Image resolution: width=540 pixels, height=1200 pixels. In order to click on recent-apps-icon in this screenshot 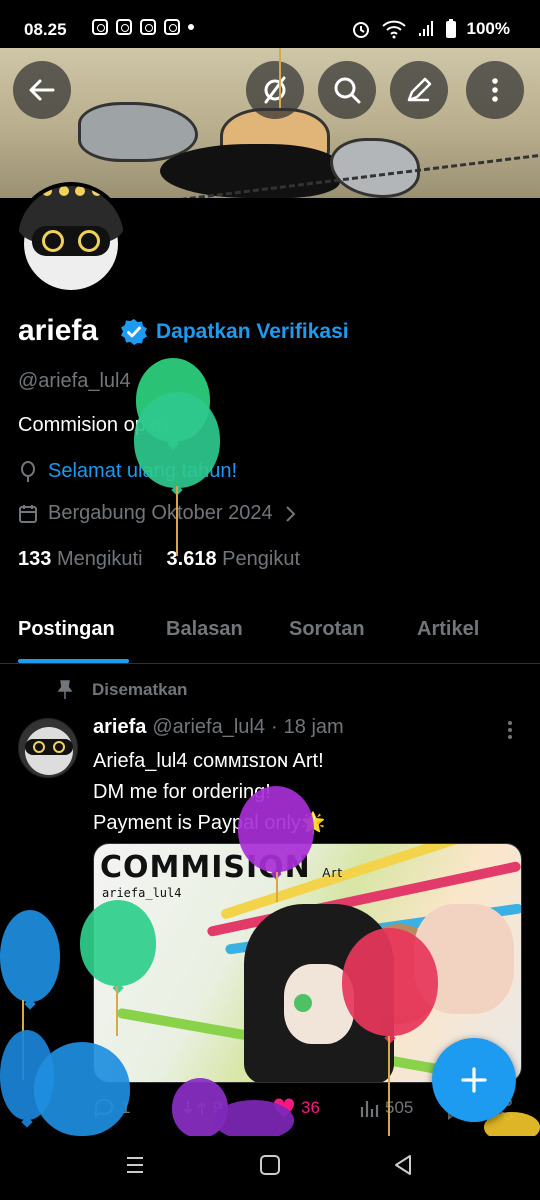, I will do `click(135, 1165)`.